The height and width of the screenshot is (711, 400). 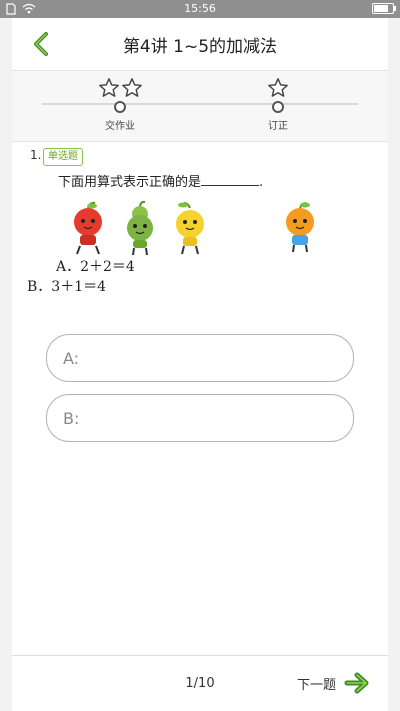 I want to click on answer-option-b-label: B:, so click(x=71, y=418).